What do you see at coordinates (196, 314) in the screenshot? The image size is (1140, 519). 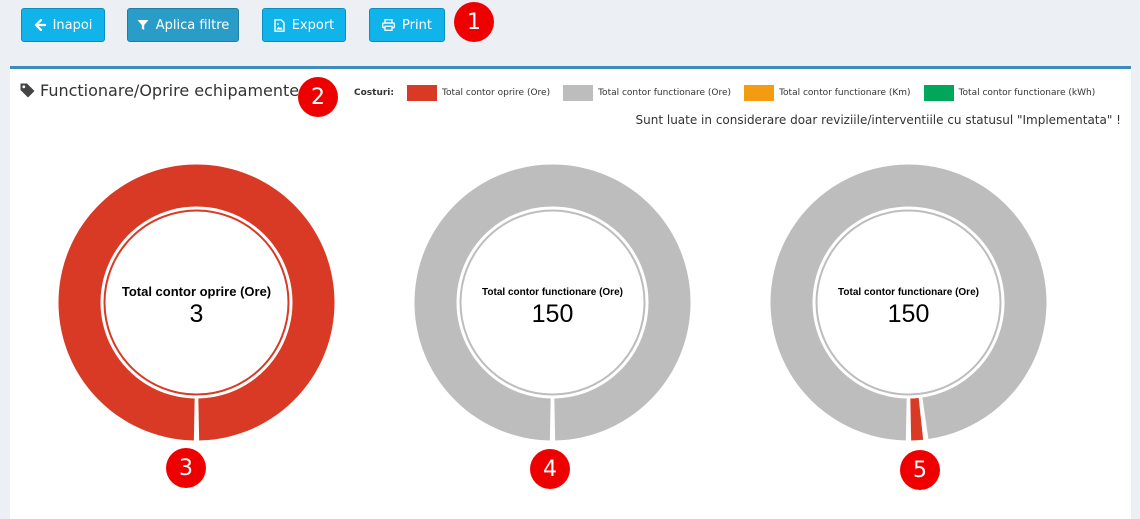 I see `donut-value: 3` at bounding box center [196, 314].